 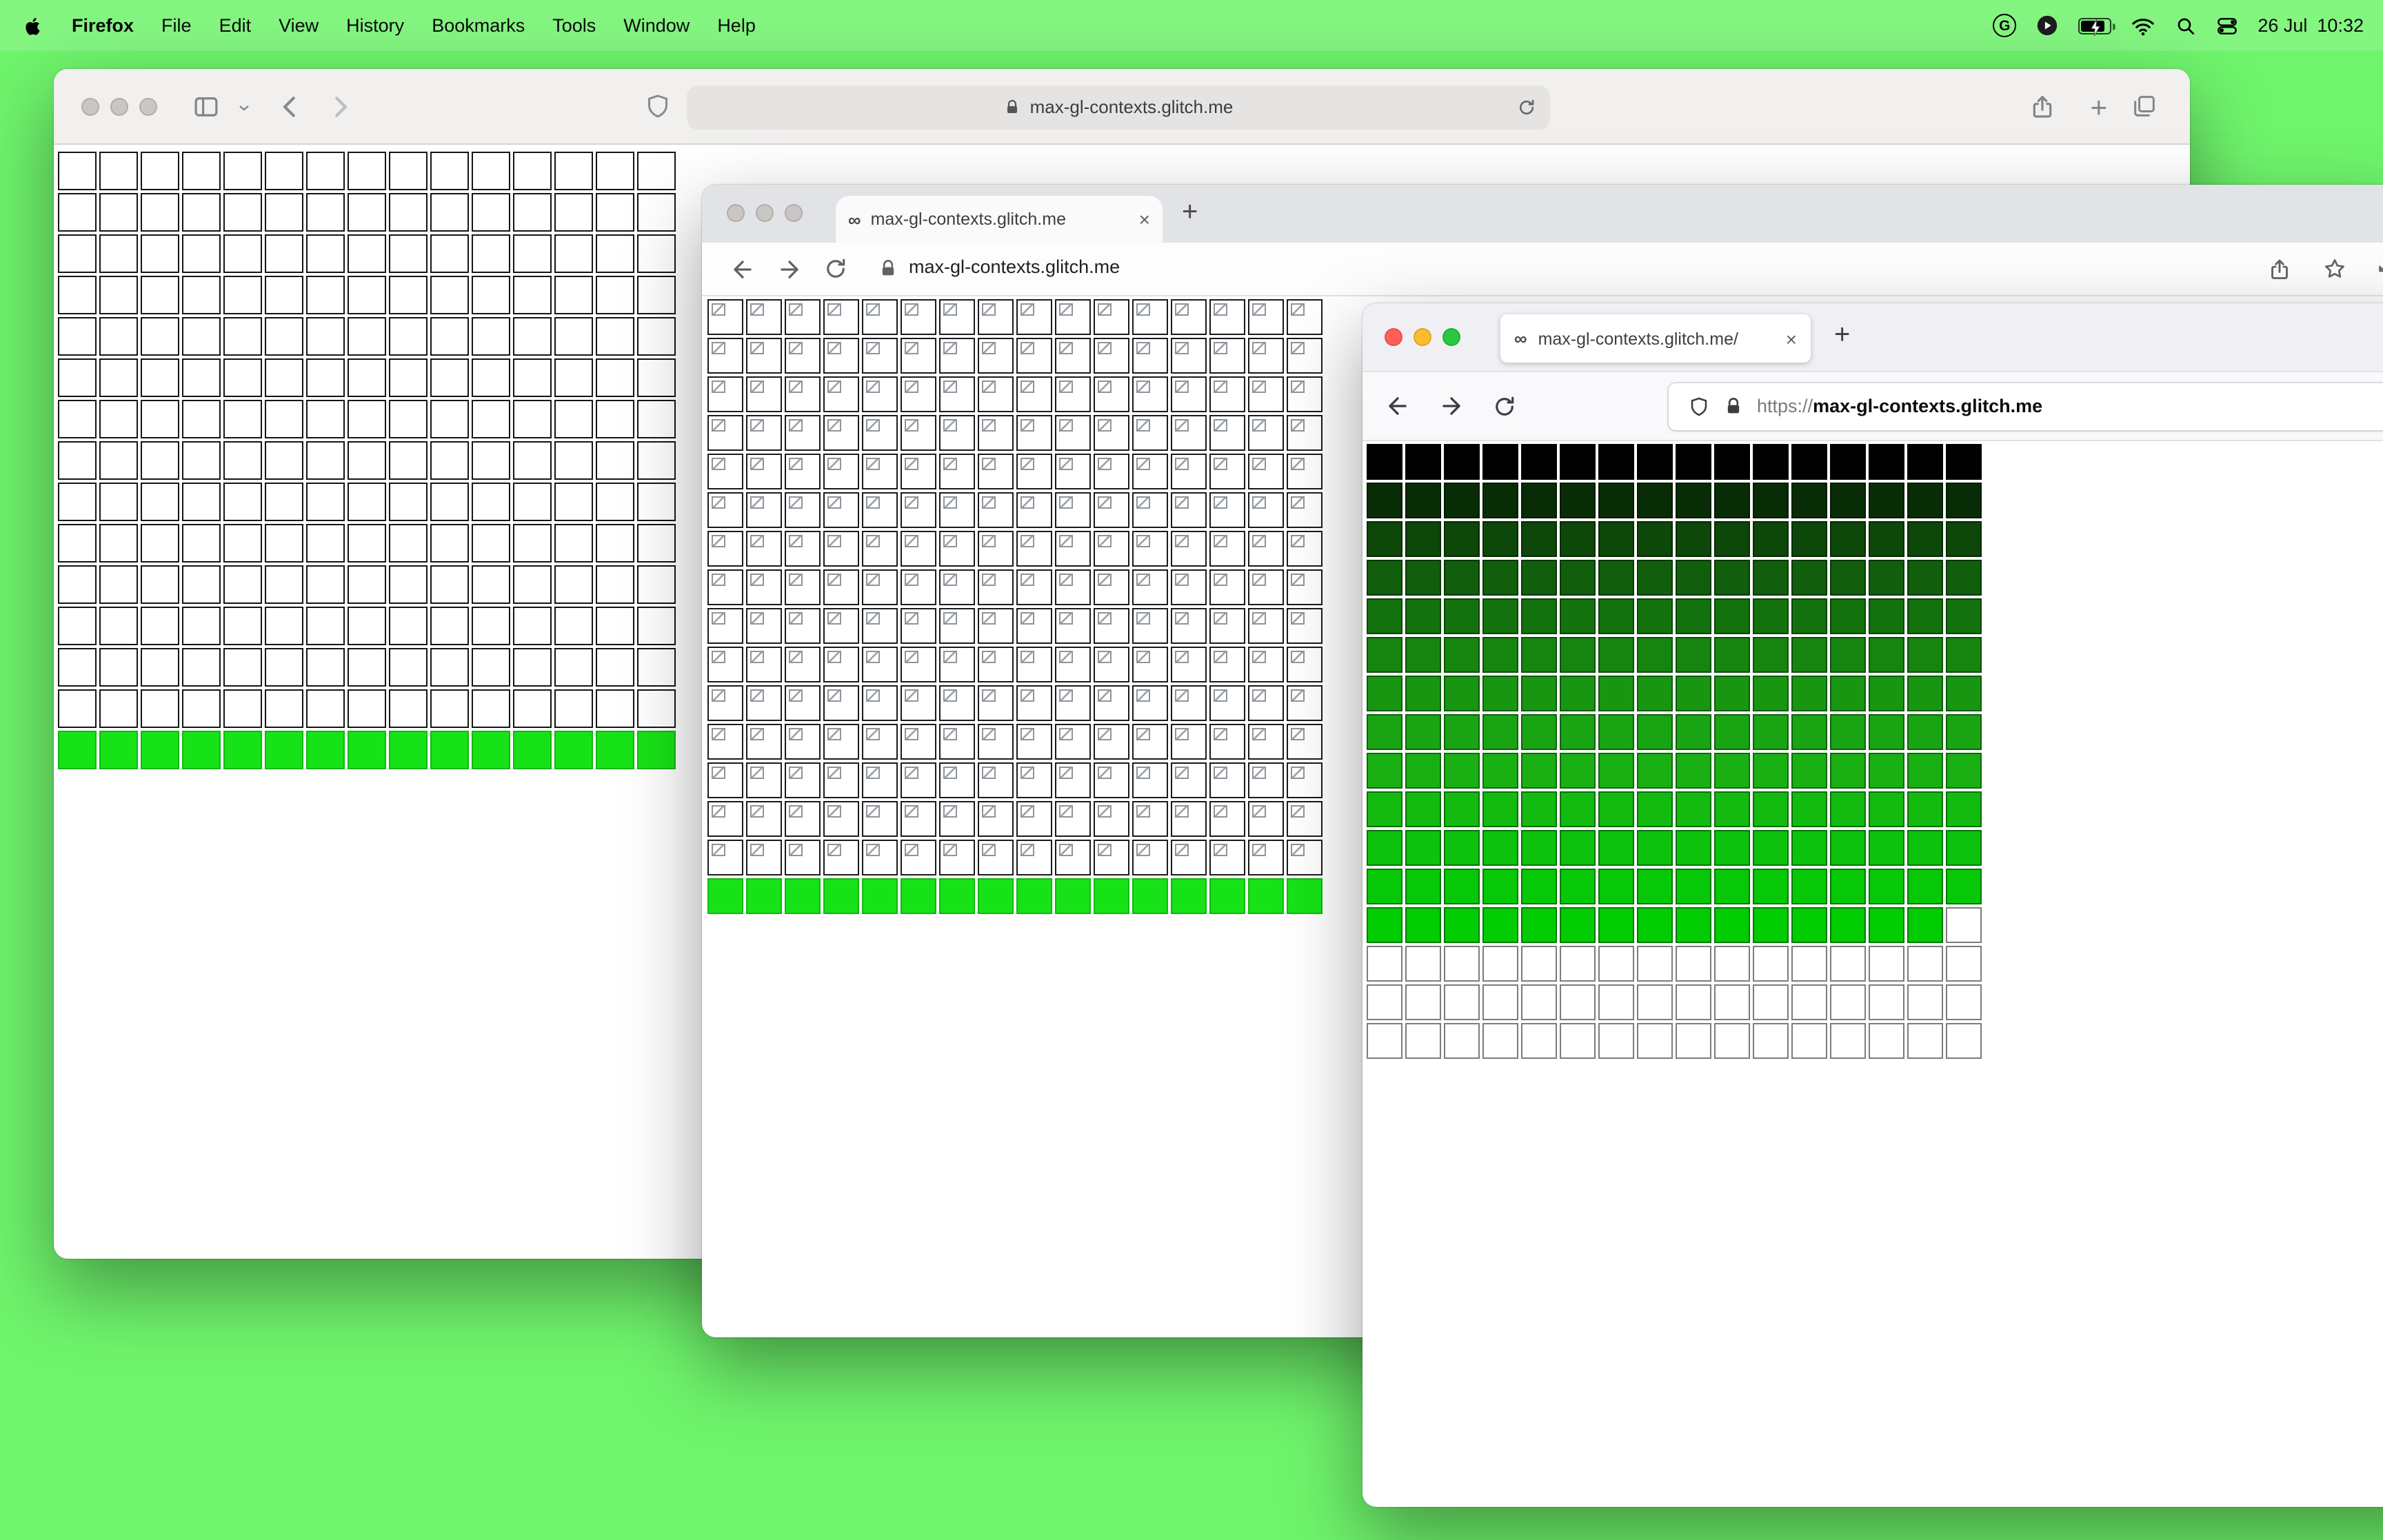 What do you see at coordinates (1699, 406) in the screenshot?
I see `tracking-shield-icon` at bounding box center [1699, 406].